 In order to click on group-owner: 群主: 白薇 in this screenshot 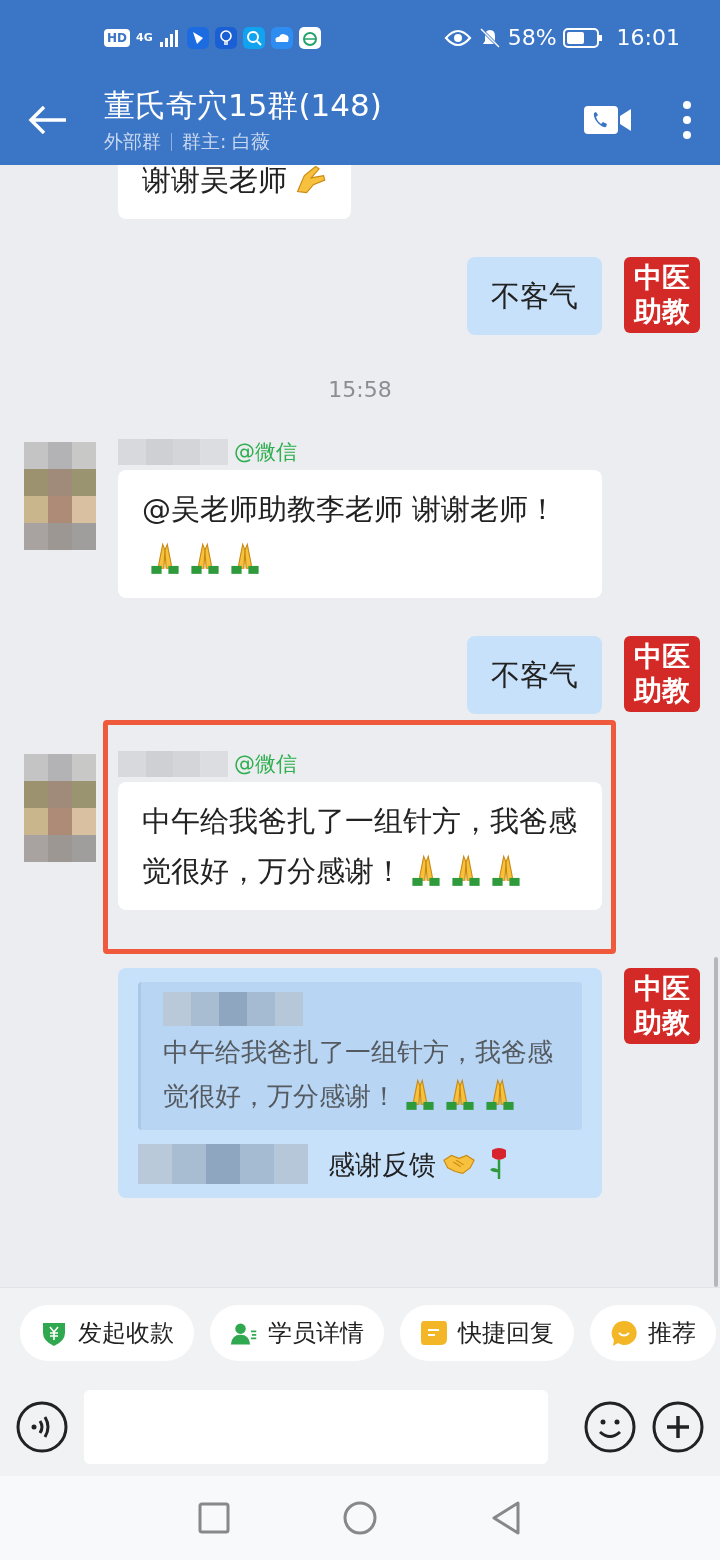, I will do `click(226, 141)`.